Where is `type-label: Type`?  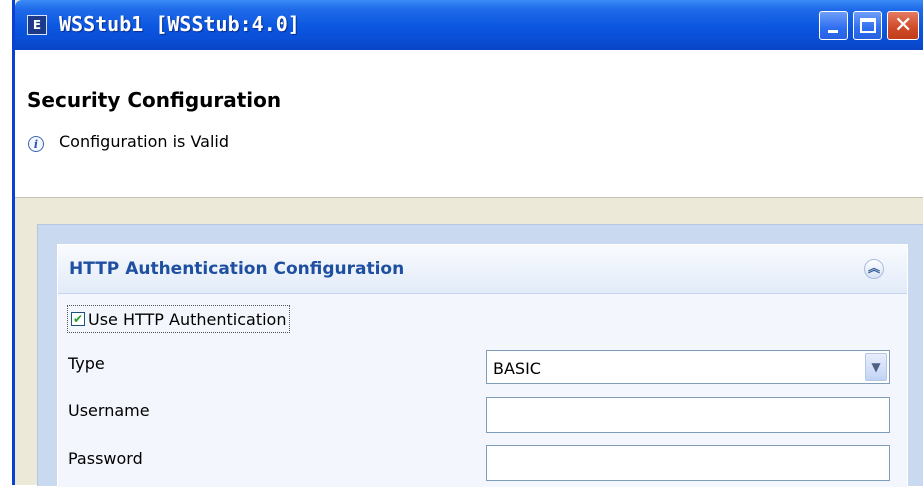
type-label: Type is located at coordinates (86, 363).